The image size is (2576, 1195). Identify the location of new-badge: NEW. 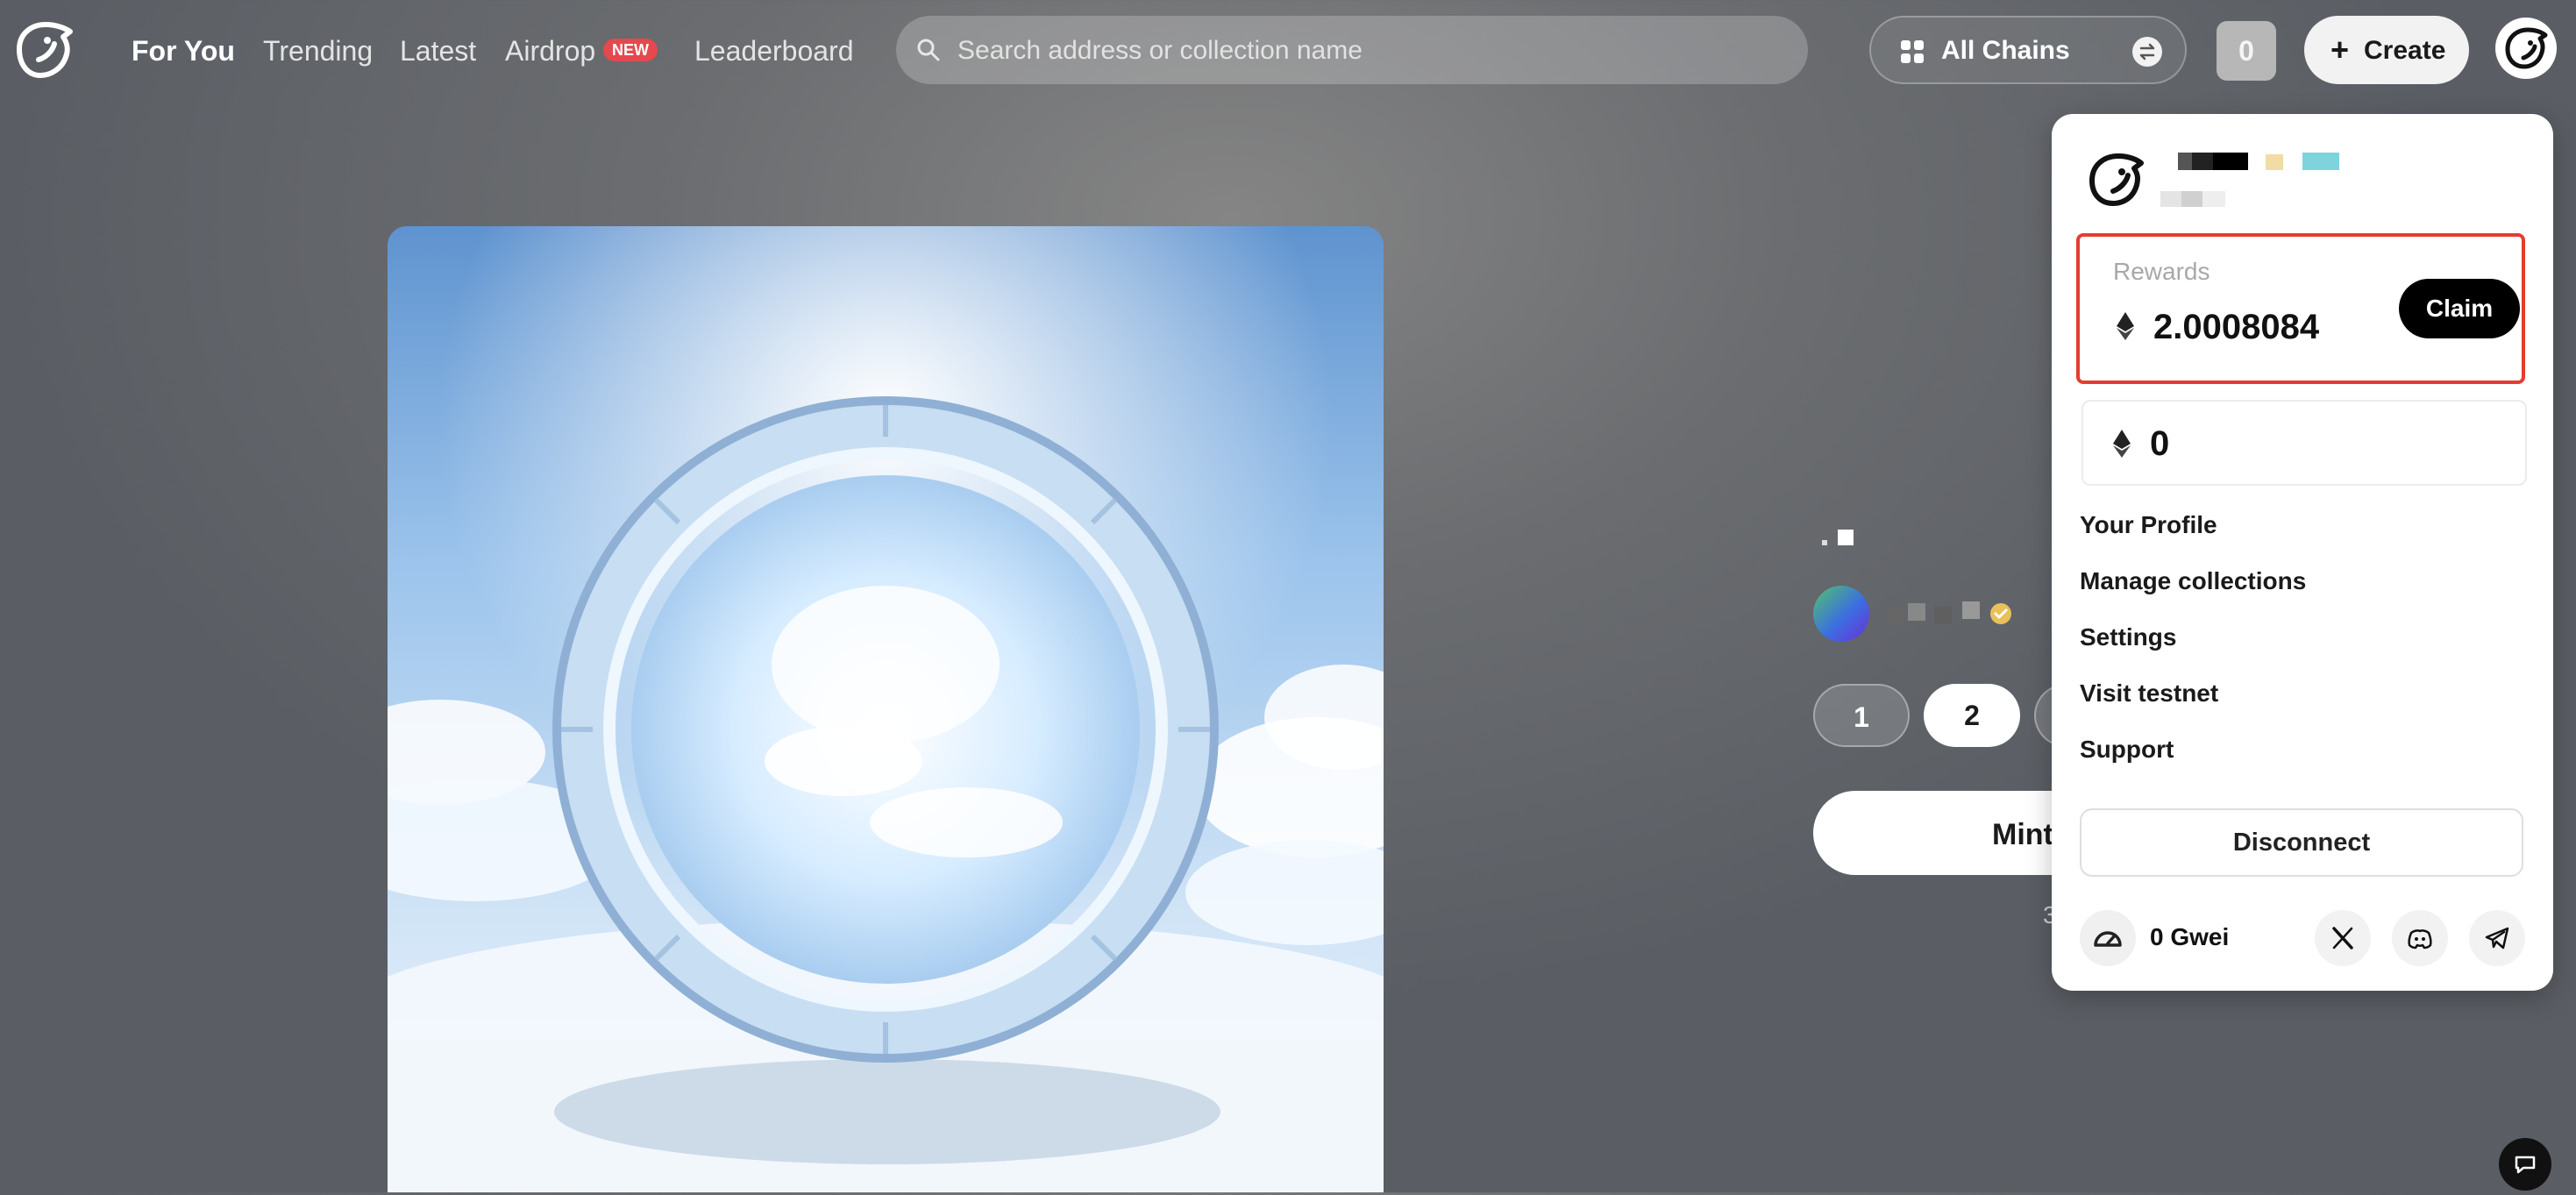
(630, 50).